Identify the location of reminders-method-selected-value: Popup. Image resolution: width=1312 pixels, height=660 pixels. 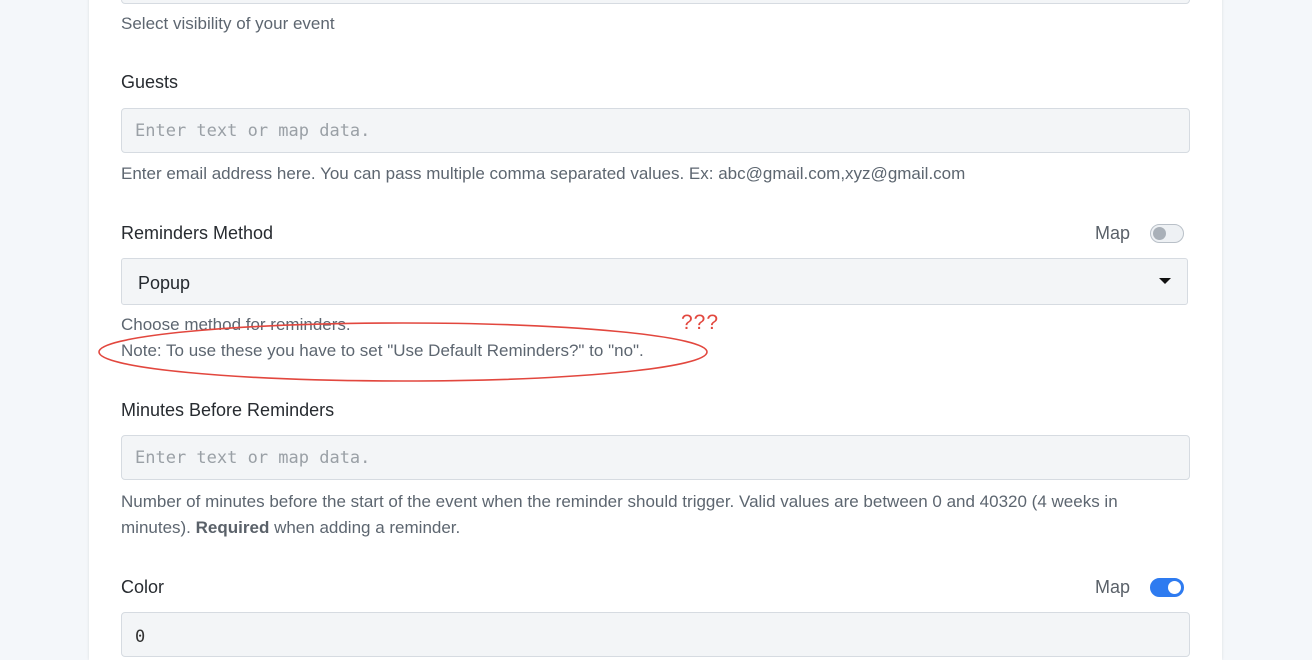
(164, 283).